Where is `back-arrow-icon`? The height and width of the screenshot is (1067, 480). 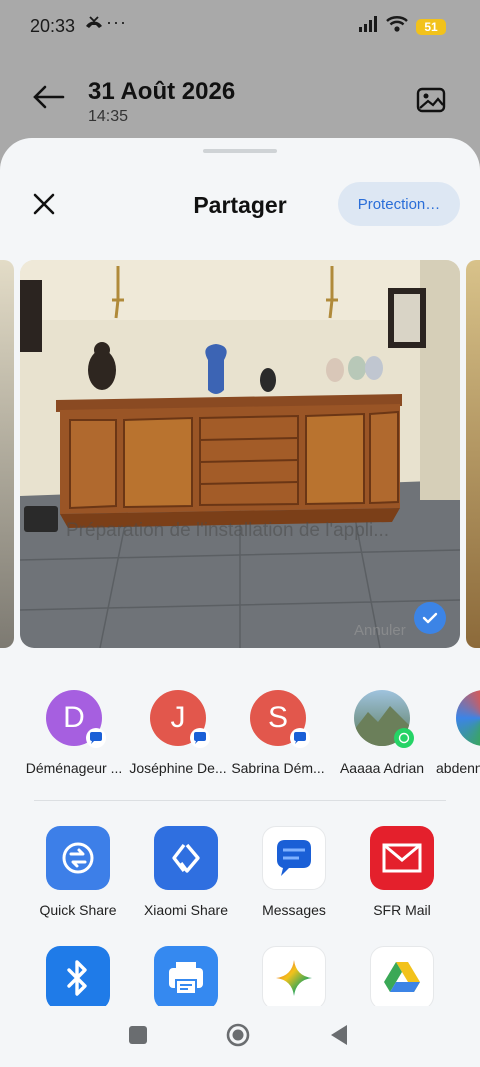 back-arrow-icon is located at coordinates (48, 97).